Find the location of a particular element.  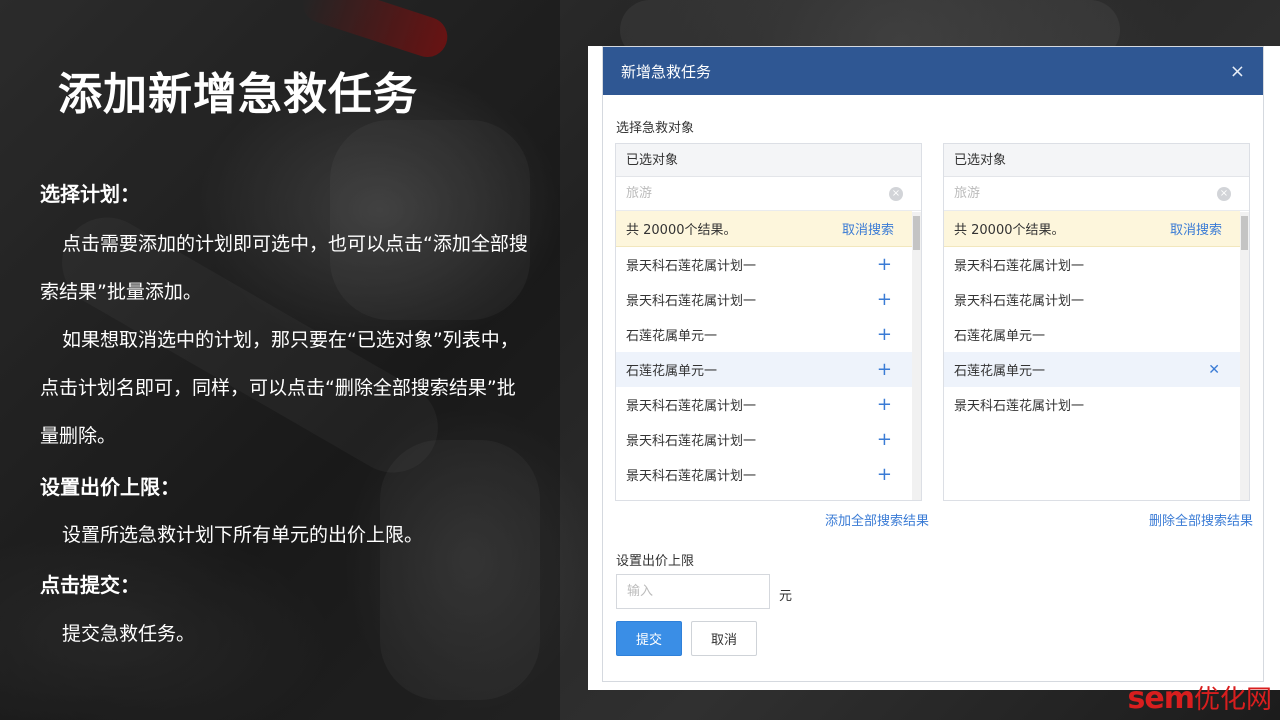

list-item: 石莲花属单元一 is located at coordinates (1092, 334).